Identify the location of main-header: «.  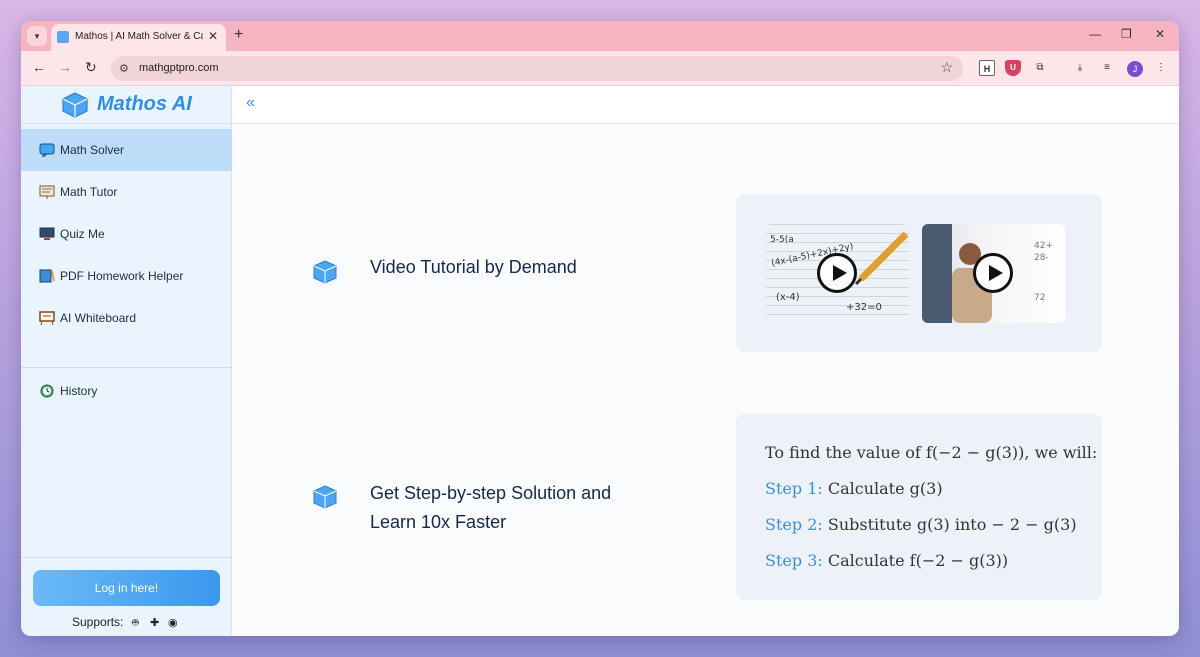
(705, 105).